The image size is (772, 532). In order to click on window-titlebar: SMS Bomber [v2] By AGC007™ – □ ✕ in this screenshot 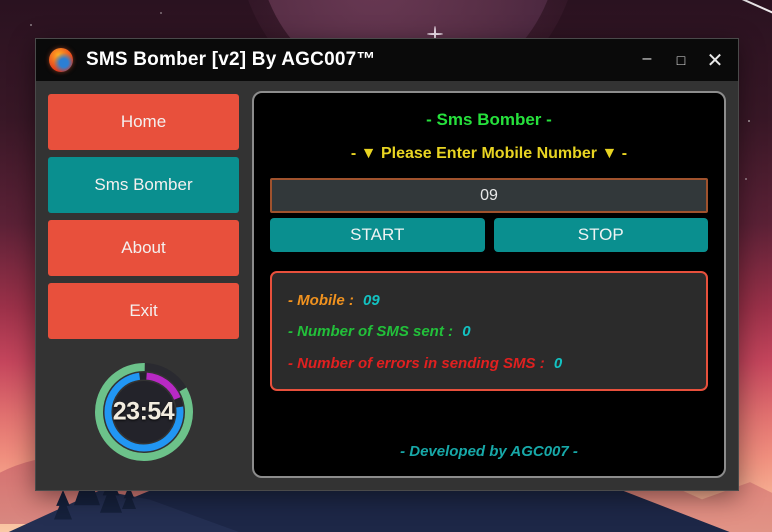, I will do `click(387, 60)`.